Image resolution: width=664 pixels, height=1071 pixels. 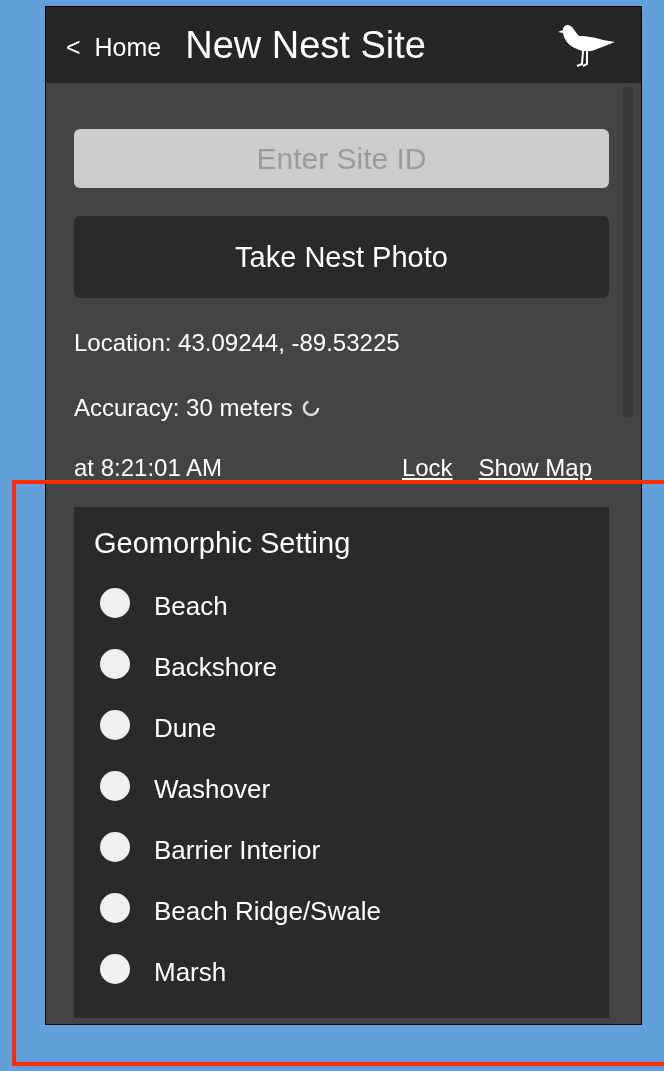 What do you see at coordinates (427, 468) in the screenshot?
I see `link: Lock` at bounding box center [427, 468].